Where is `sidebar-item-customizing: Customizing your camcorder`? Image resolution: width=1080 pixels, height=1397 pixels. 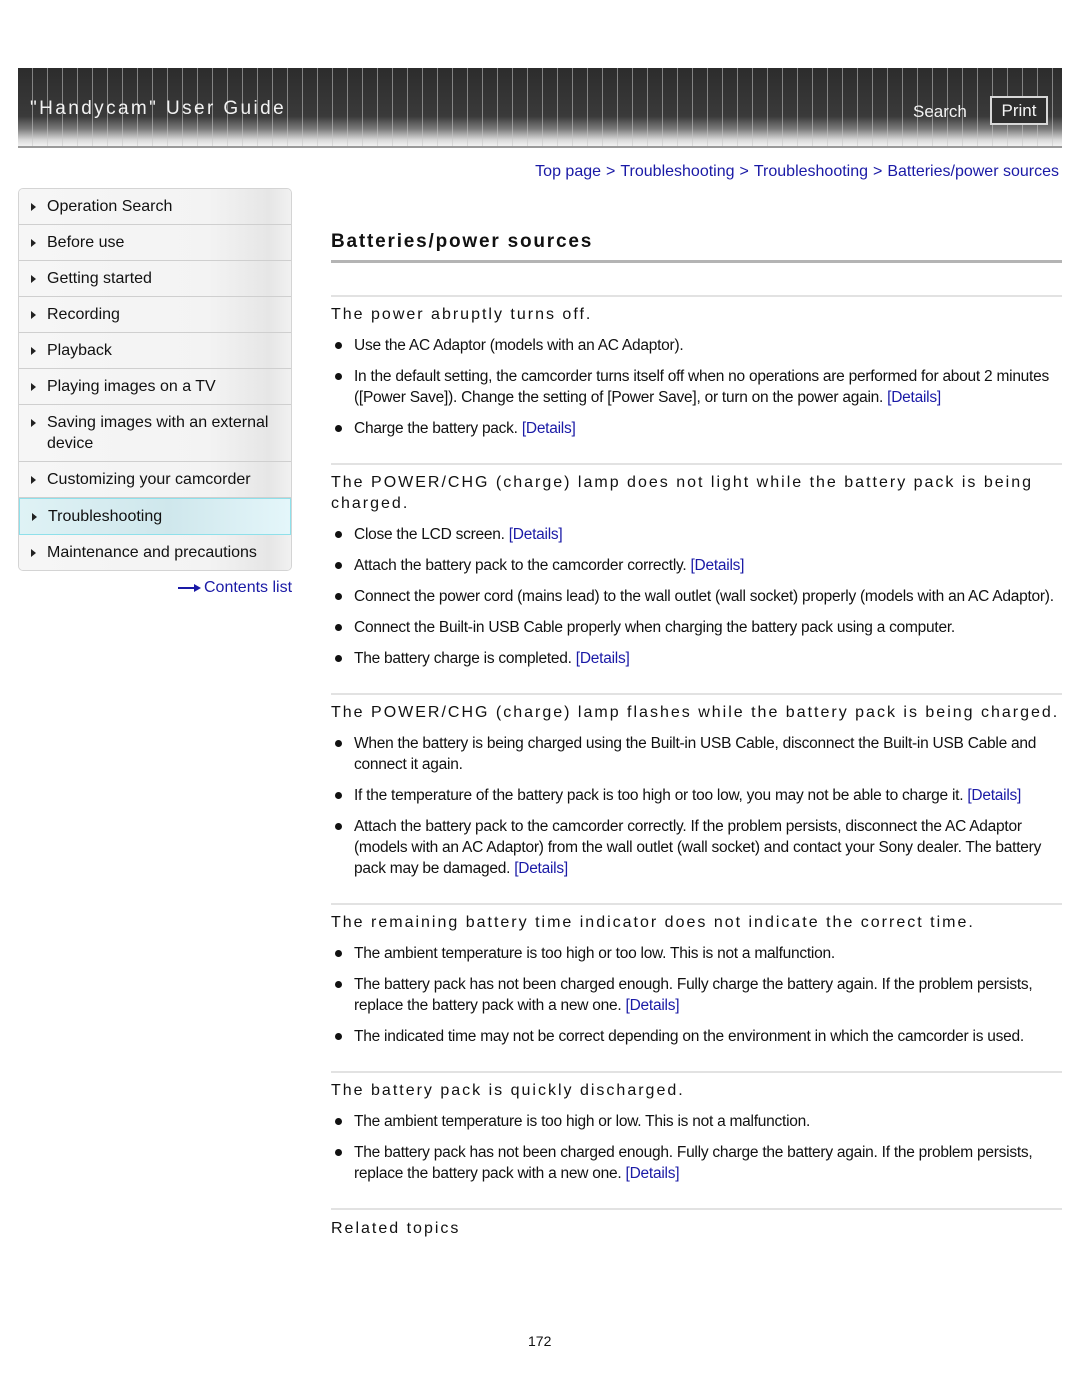 sidebar-item-customizing: Customizing your camcorder is located at coordinates (155, 480).